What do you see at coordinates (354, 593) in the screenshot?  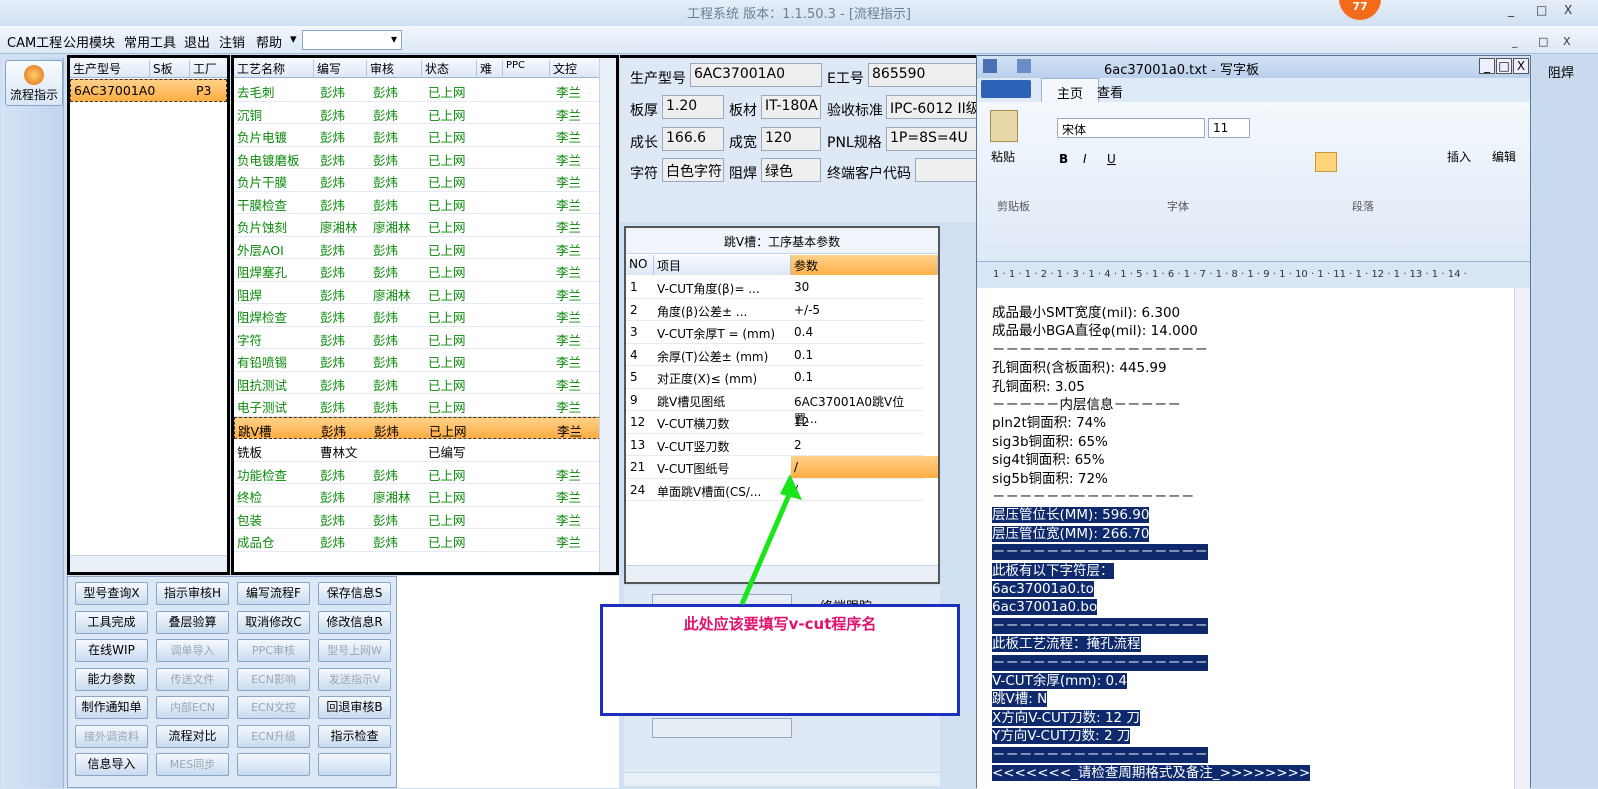 I see `action-button: 保存信息S` at bounding box center [354, 593].